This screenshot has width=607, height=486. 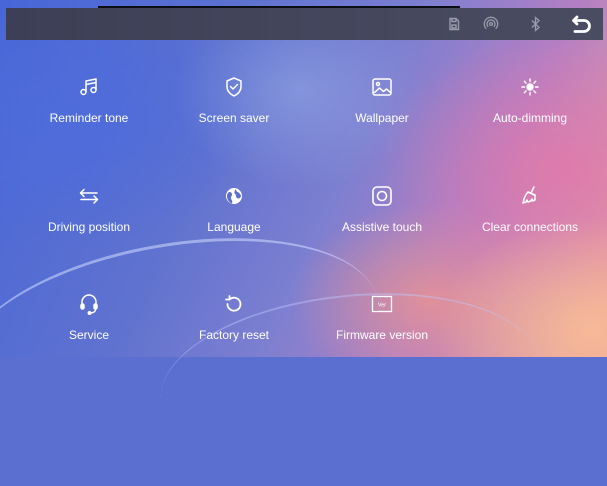 What do you see at coordinates (89, 118) in the screenshot?
I see `tile-label: Reminder tone` at bounding box center [89, 118].